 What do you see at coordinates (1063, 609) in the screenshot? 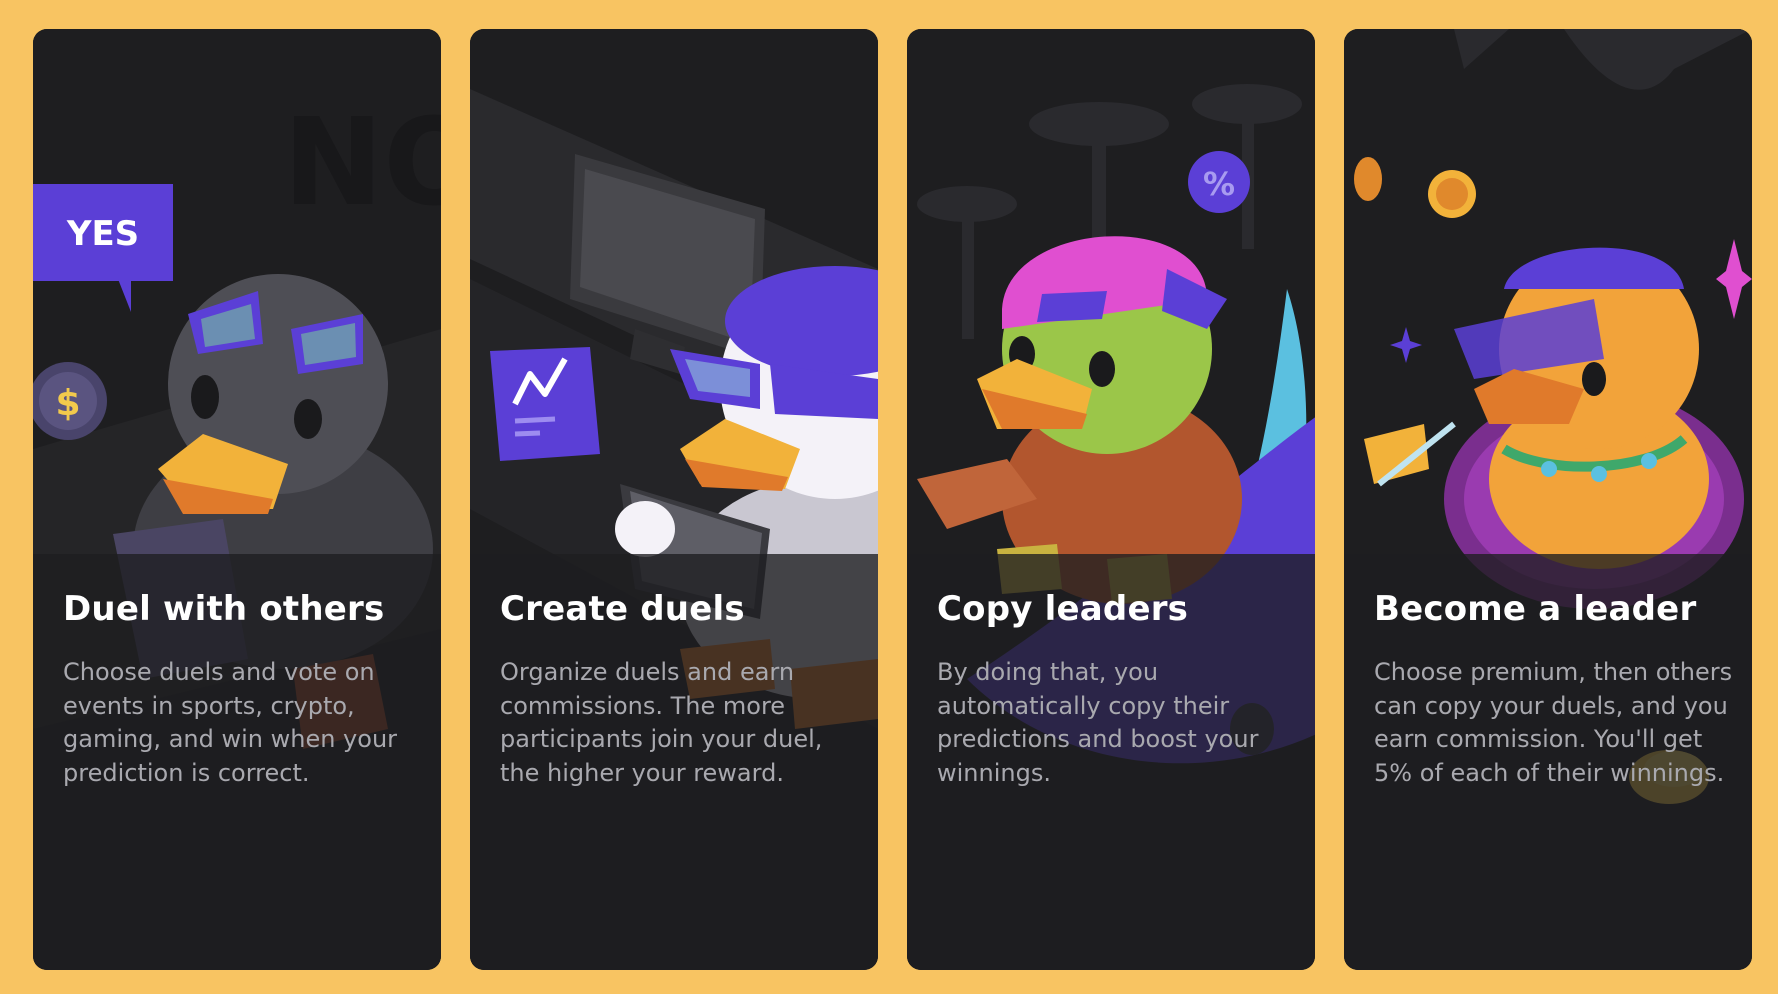
I see `card-title: Copy leaders` at bounding box center [1063, 609].